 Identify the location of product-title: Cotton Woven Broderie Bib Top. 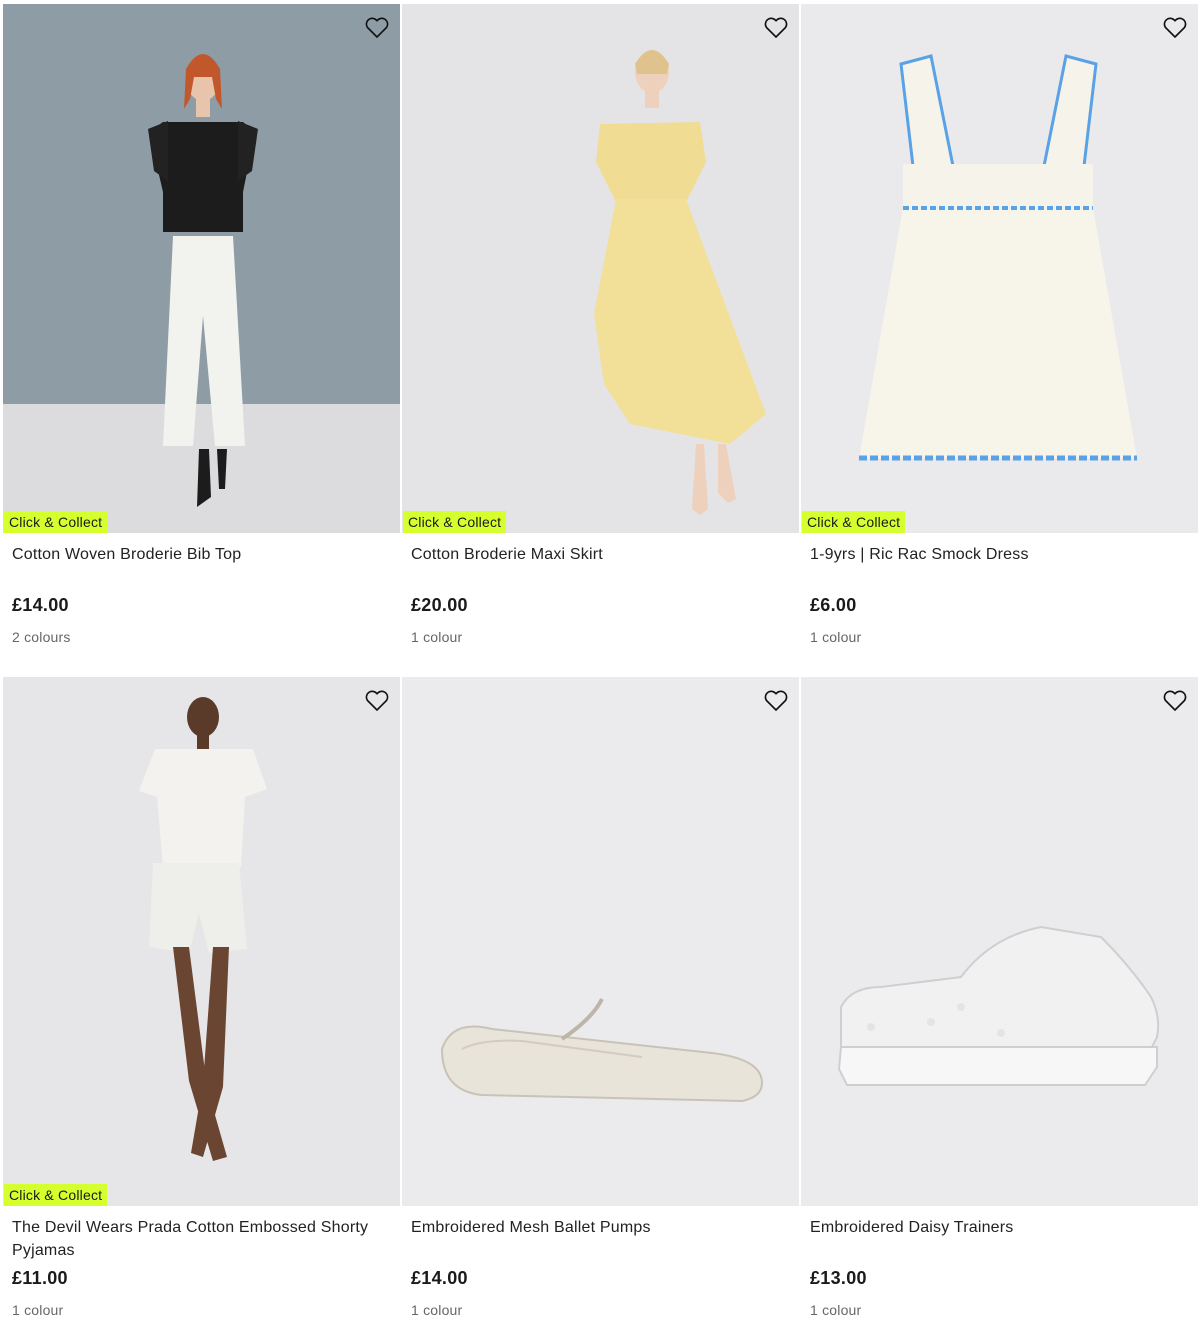
(201, 566).